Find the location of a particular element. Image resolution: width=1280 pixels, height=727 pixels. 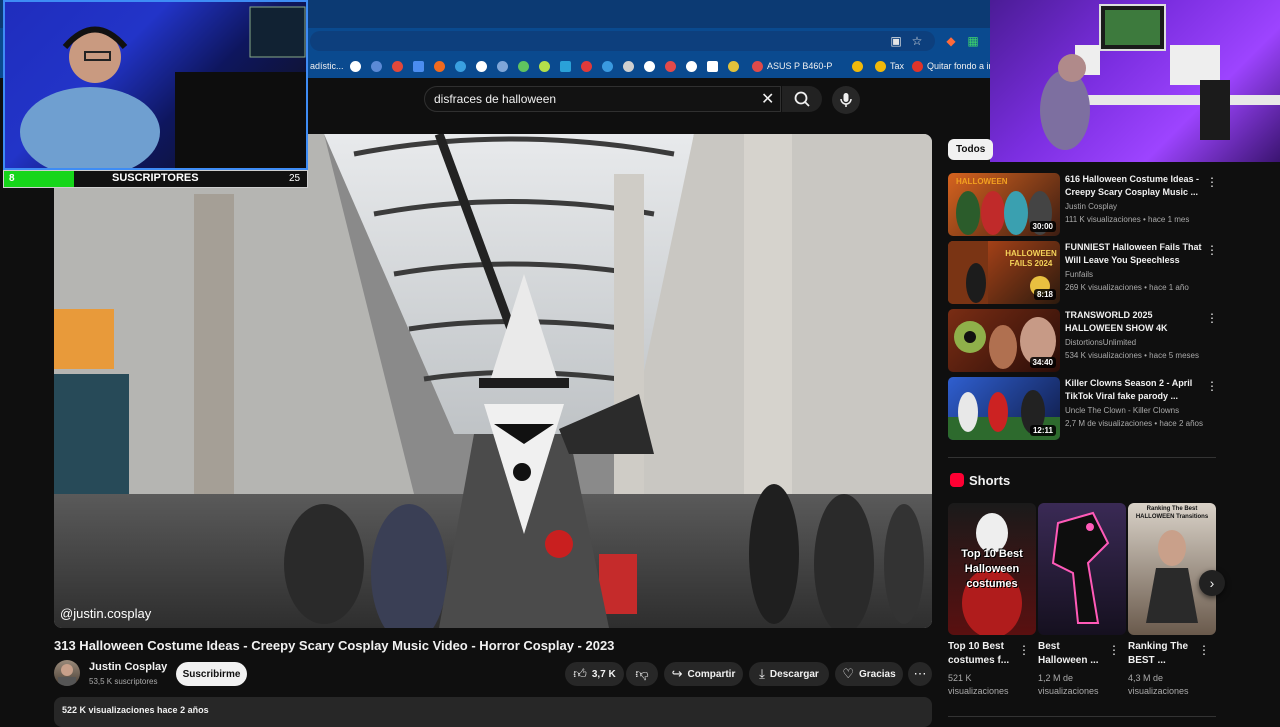

subscriber-goal-label: SUSCRIPTORES is located at coordinates (155, 178).